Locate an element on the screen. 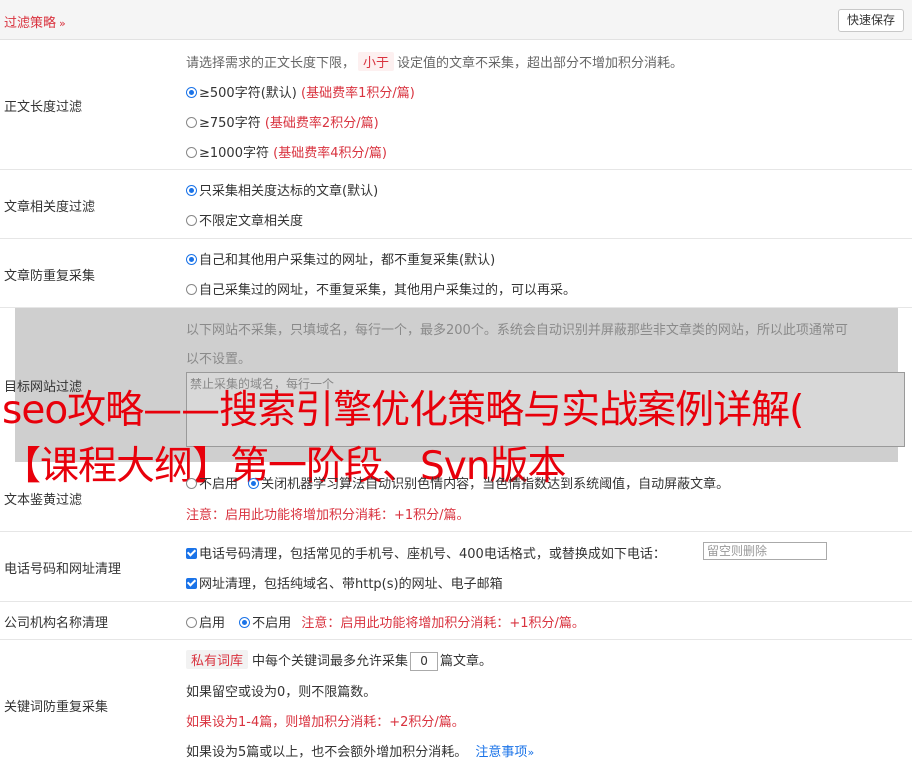 Image resolution: width=912 pixels, height=768 pixels. keyword-dup-label: 关键词防重复采集 is located at coordinates (56, 707).